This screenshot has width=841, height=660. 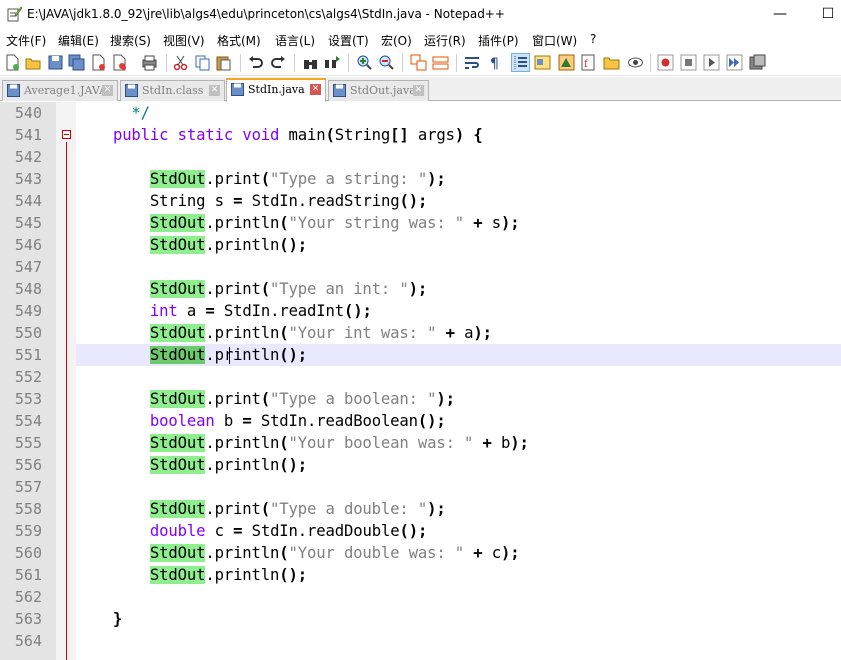 I want to click on code-line: 563 }, so click(x=420, y=619).